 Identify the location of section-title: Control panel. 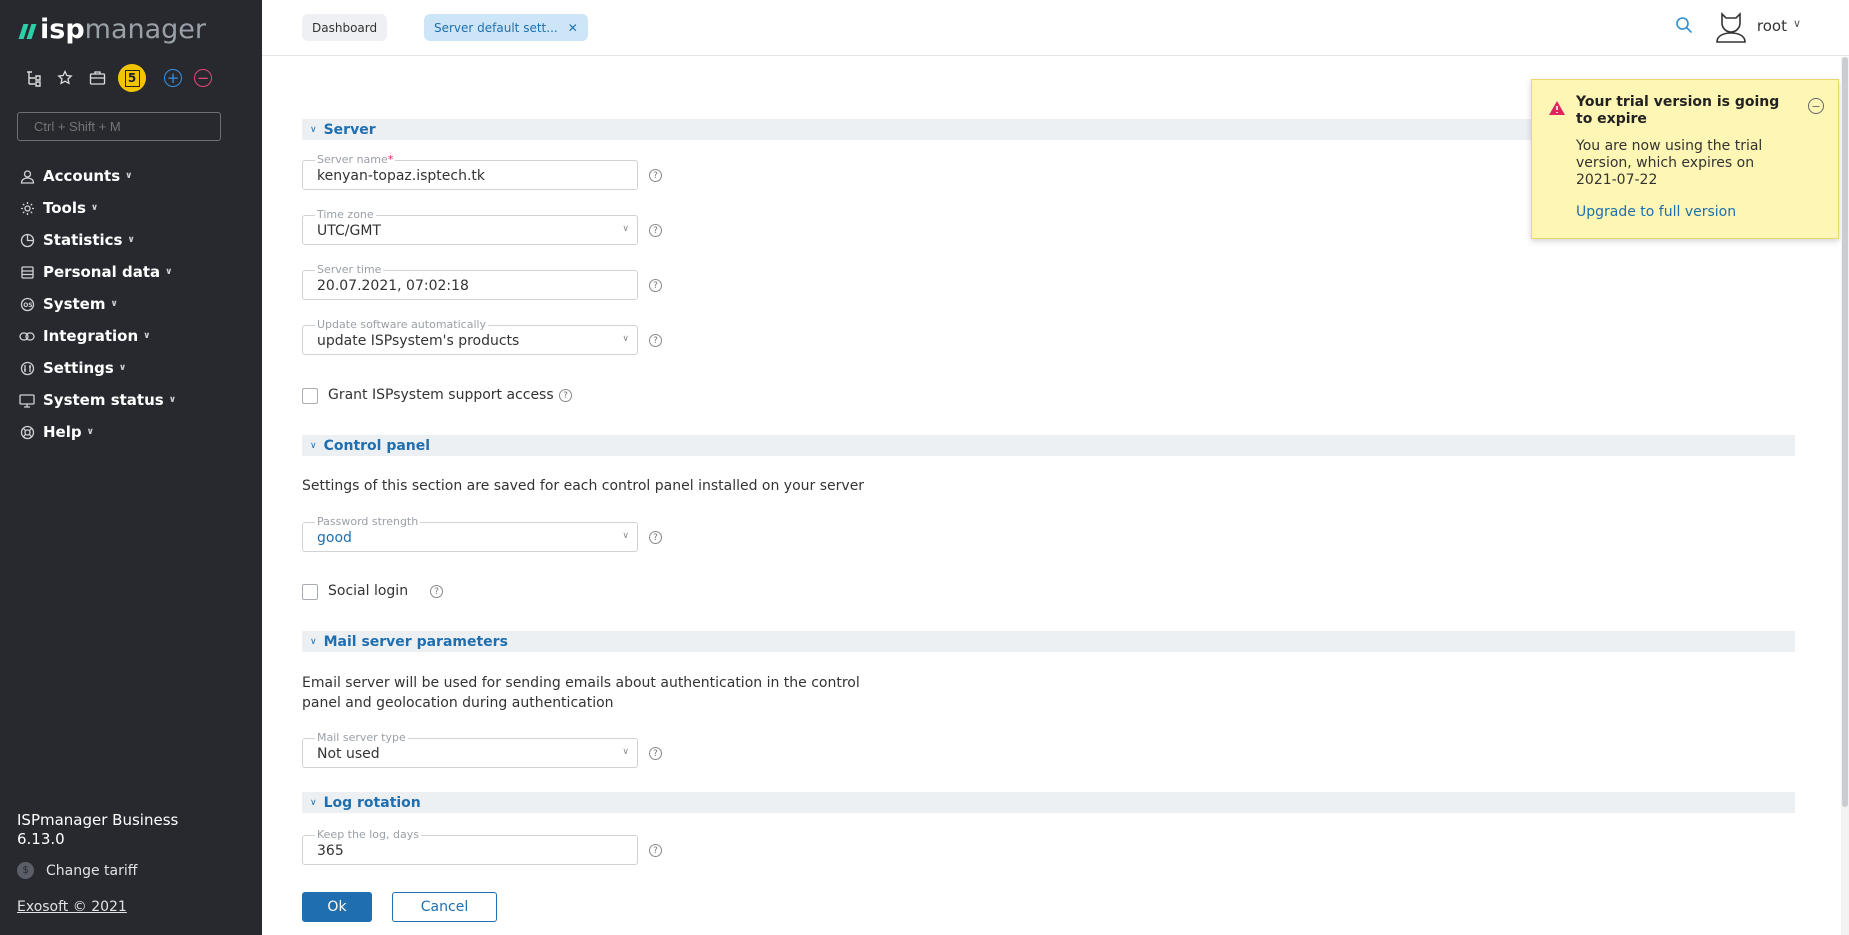
(377, 445).